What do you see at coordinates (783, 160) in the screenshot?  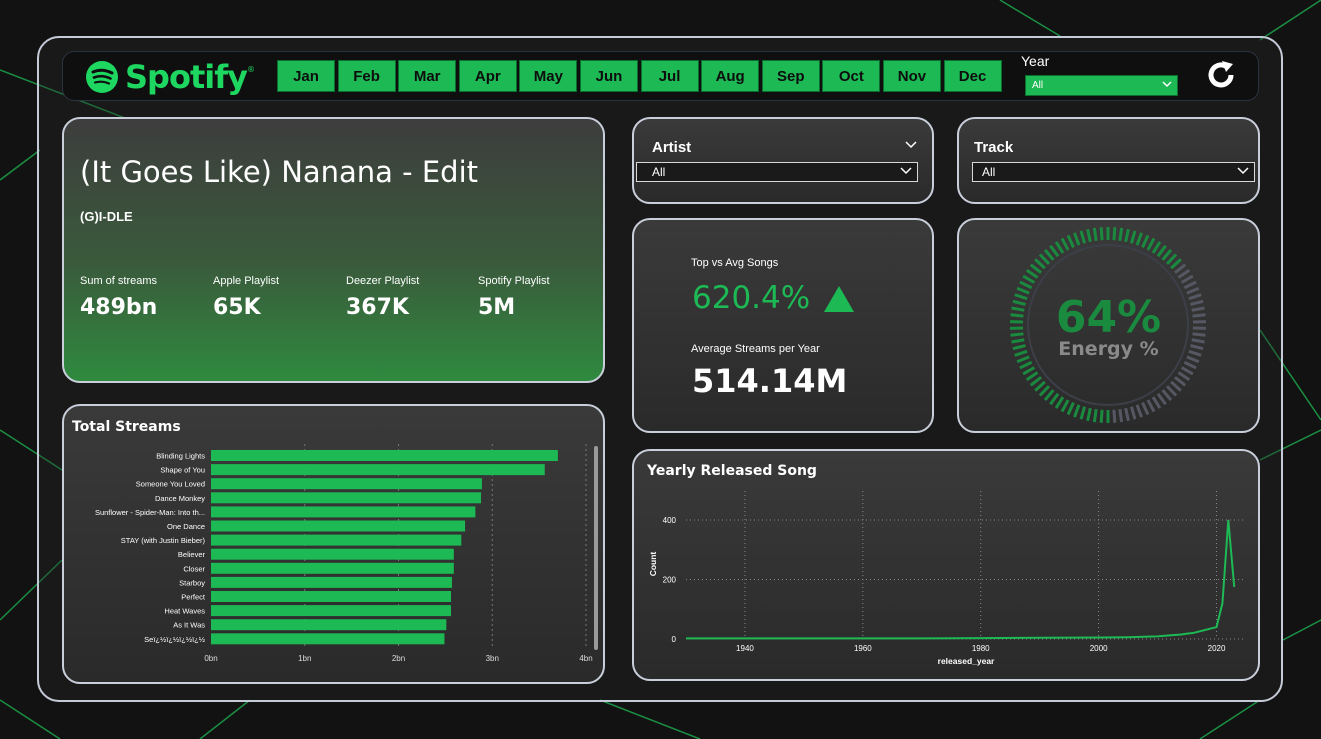 I see `artist-slicer: Artist All` at bounding box center [783, 160].